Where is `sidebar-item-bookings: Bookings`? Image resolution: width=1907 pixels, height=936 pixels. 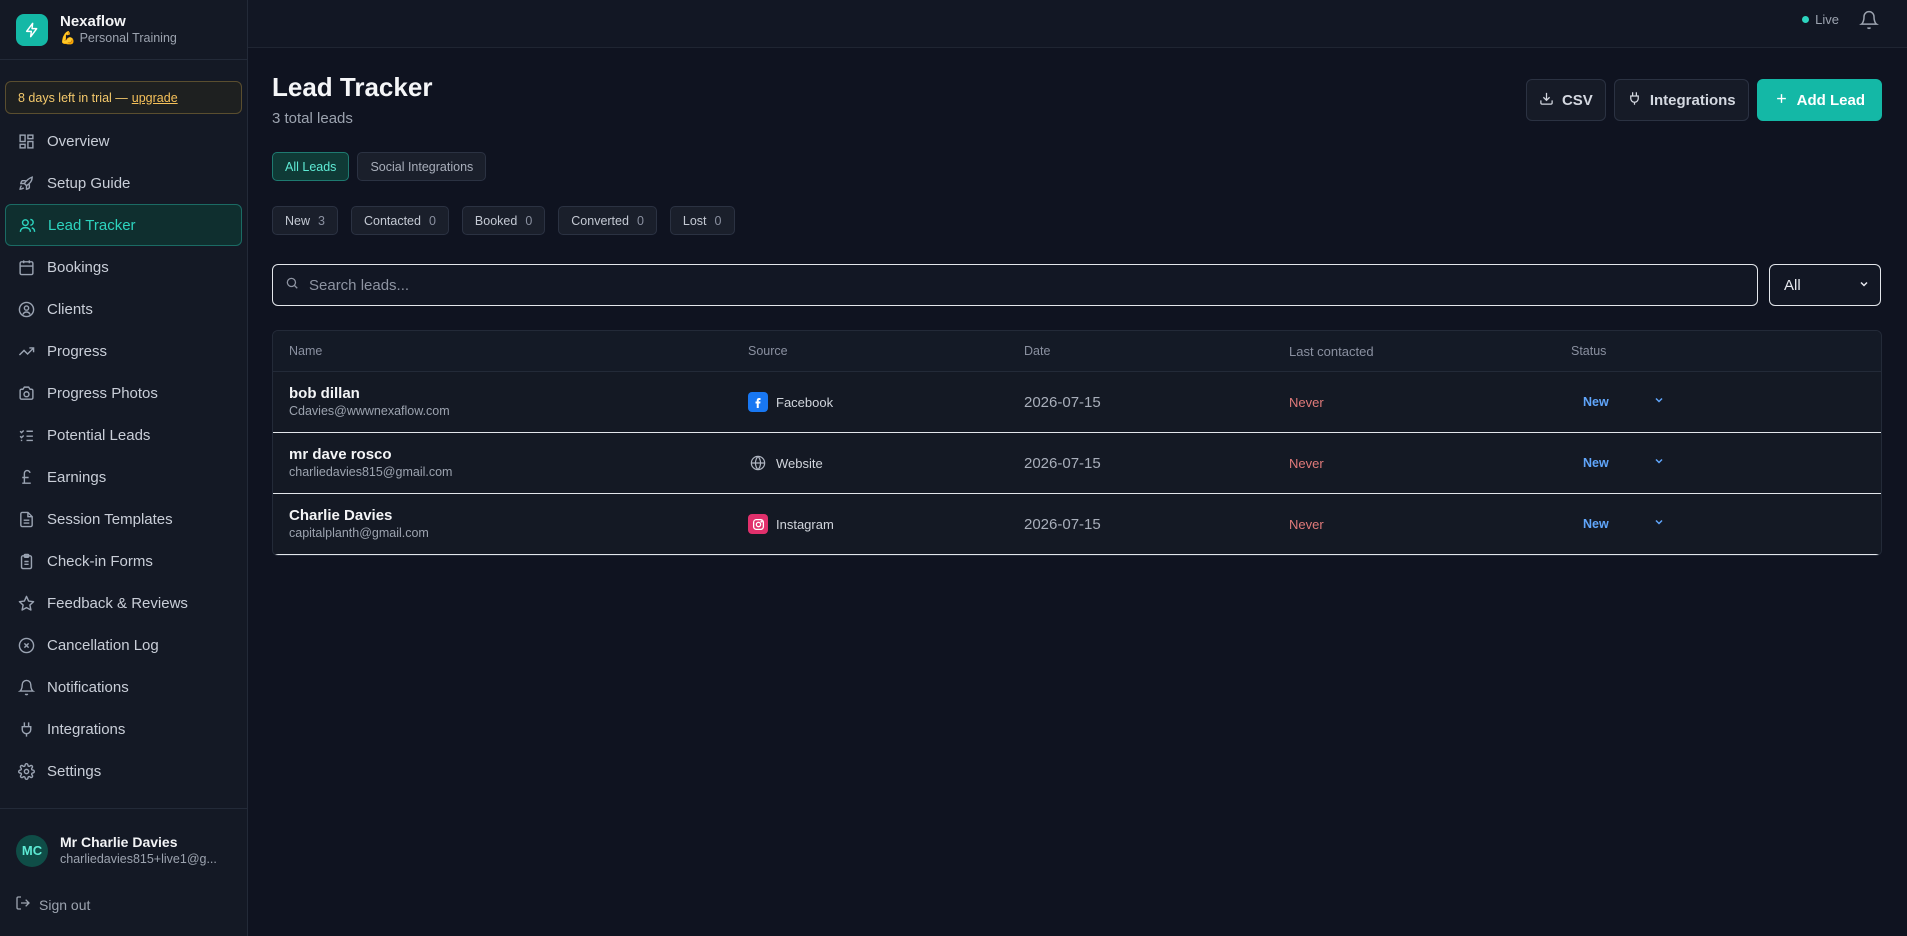
sidebar-item-bookings: Bookings is located at coordinates (123, 267).